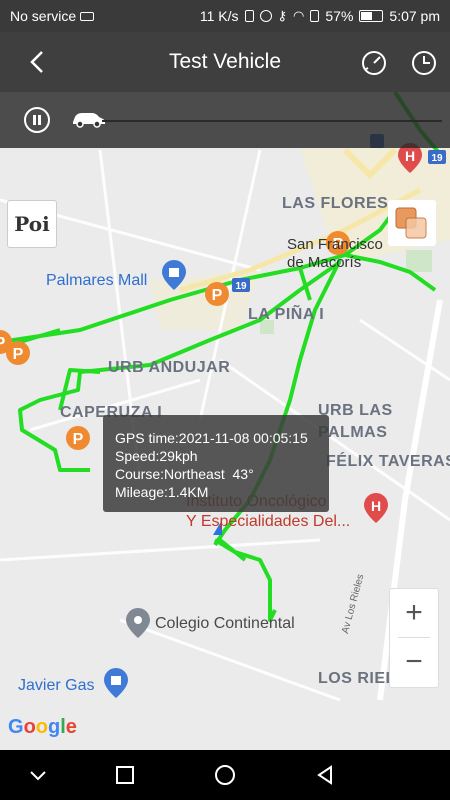 Image resolution: width=450 pixels, height=800 pixels. I want to click on layers-icon, so click(411, 223).